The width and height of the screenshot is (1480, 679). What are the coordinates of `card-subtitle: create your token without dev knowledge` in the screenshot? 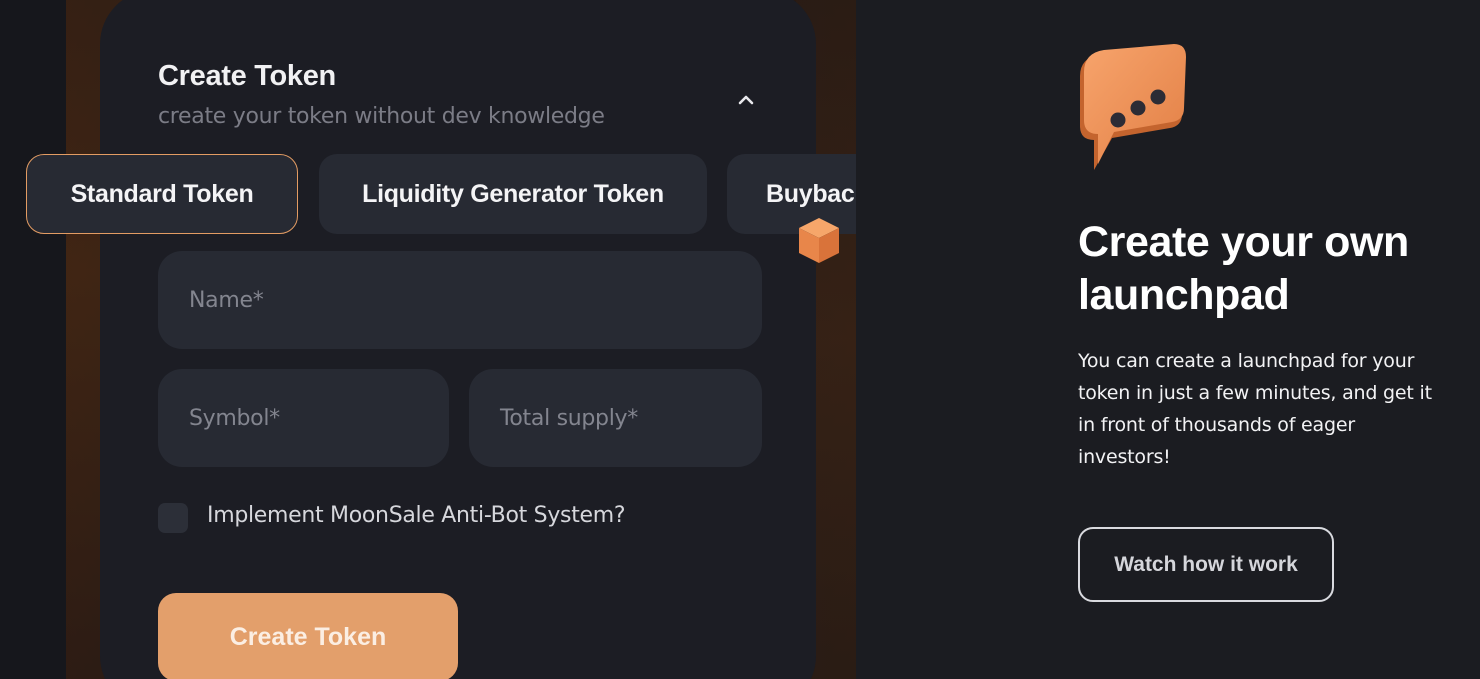 It's located at (381, 116).